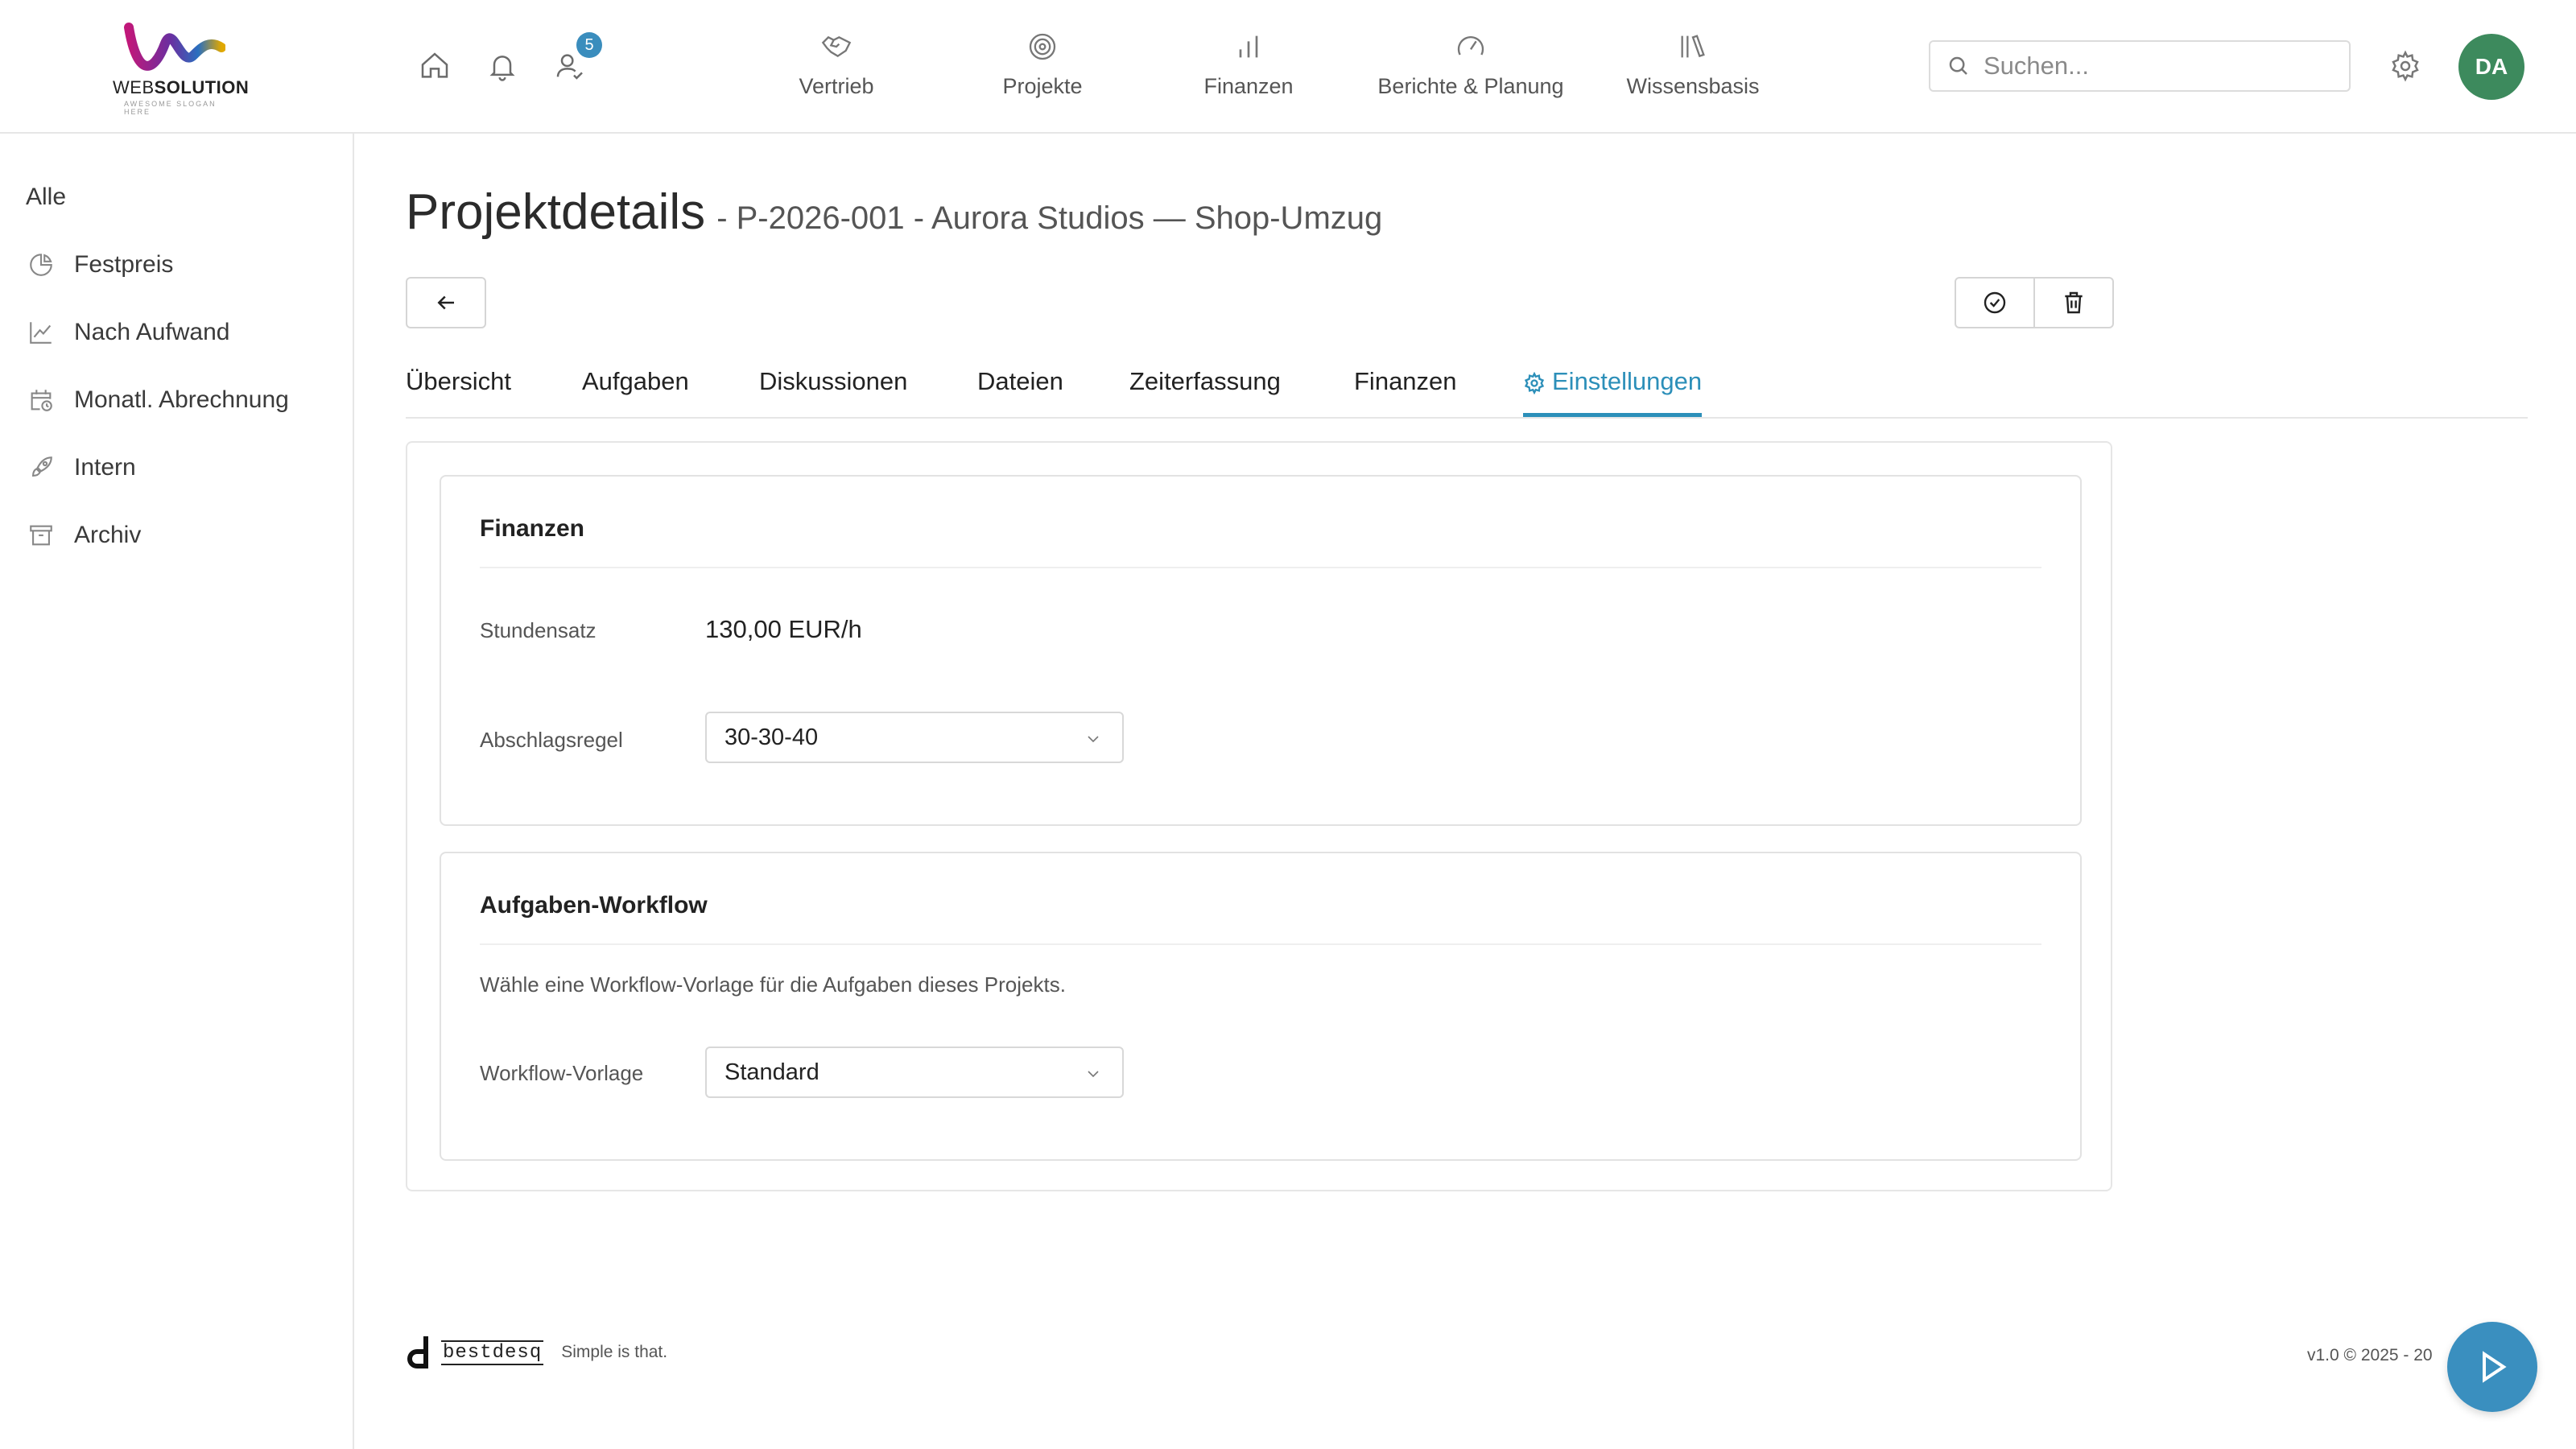  I want to click on arrow-left-icon, so click(445, 302).